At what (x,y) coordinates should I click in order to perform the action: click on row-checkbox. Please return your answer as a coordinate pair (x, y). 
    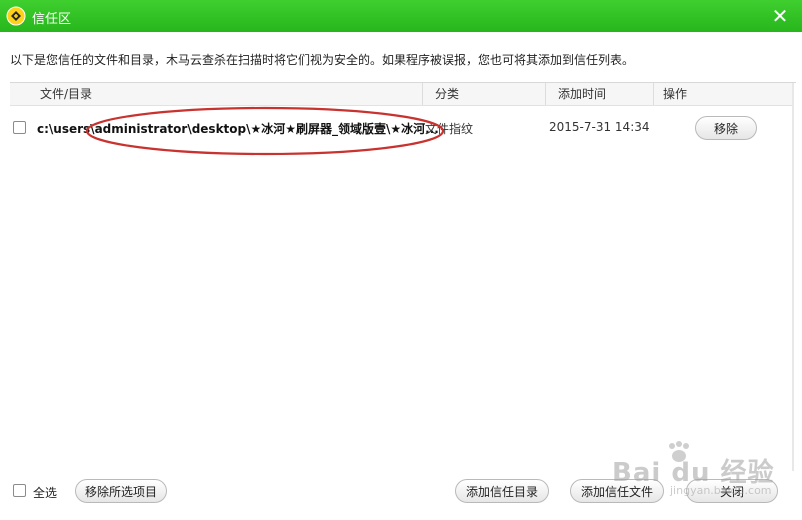
    Looking at the image, I should click on (19, 127).